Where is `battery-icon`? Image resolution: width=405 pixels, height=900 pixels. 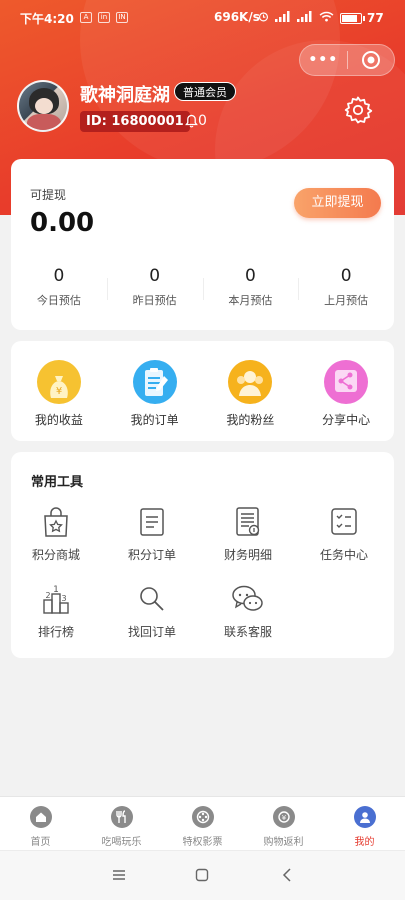 battery-icon is located at coordinates (352, 18).